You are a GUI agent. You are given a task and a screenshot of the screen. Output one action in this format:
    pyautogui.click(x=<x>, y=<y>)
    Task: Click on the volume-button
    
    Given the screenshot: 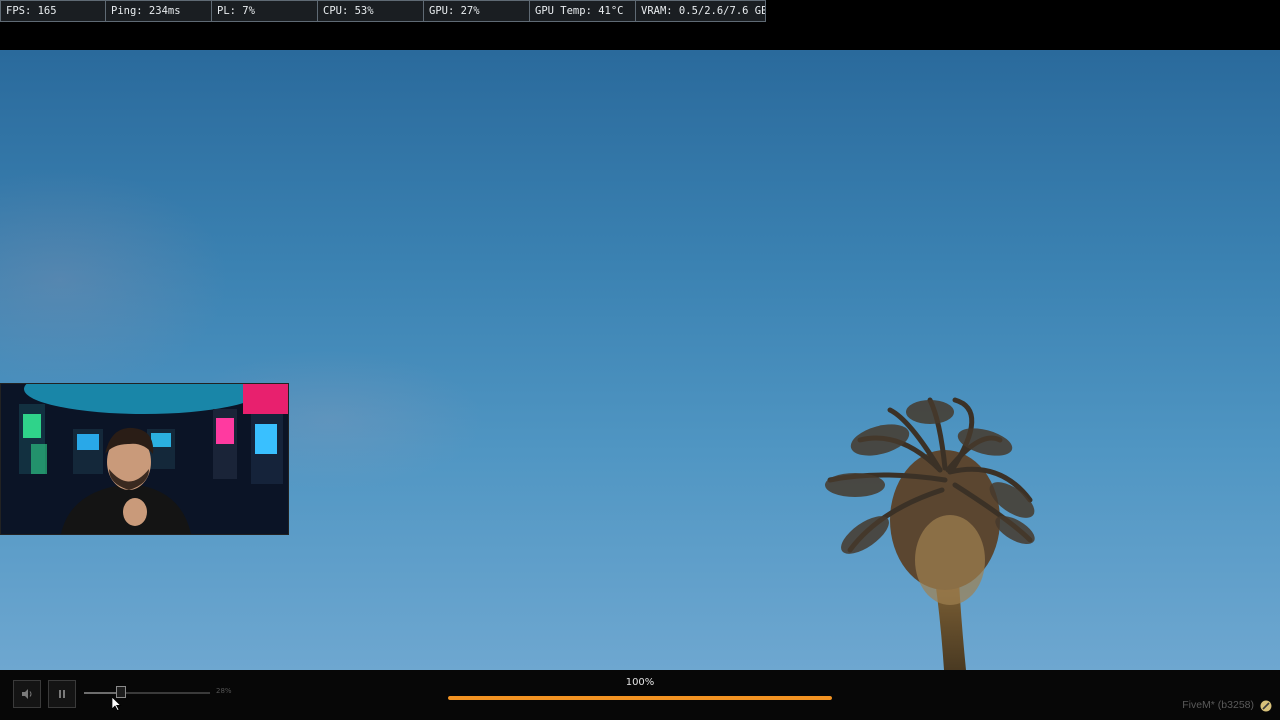 What is the action you would take?
    pyautogui.click(x=27, y=694)
    